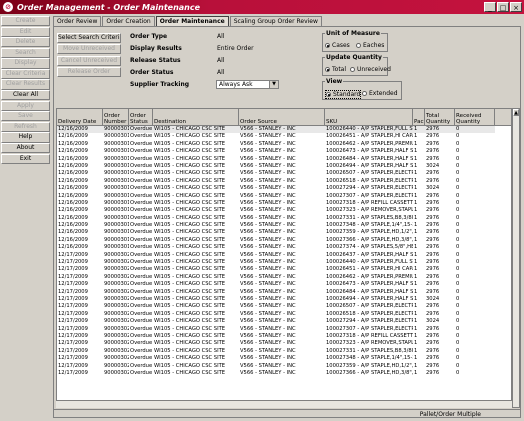  What do you see at coordinates (369, 117) in the screenshot?
I see `column-header: SKU` at bounding box center [369, 117].